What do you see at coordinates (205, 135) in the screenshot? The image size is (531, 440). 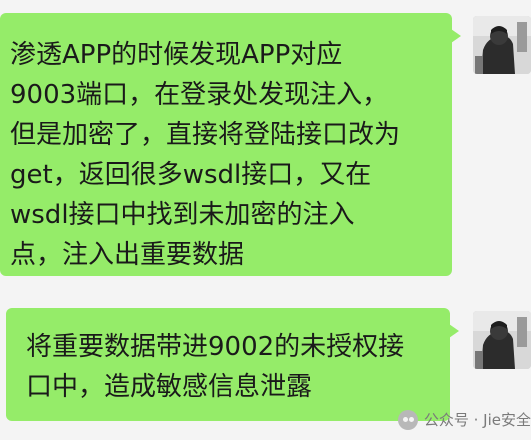 I see `message-line: 但是加密了，直接将登陆接口改为` at bounding box center [205, 135].